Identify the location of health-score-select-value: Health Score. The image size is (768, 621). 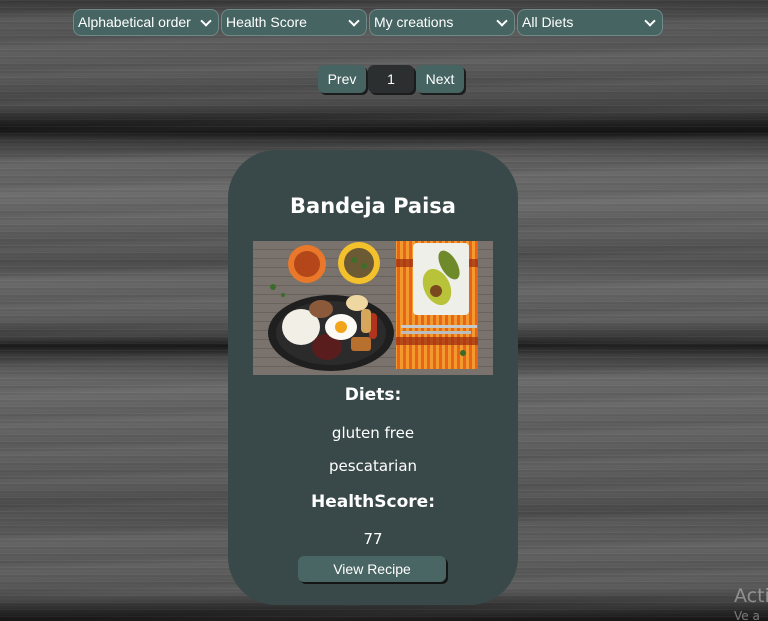
(266, 22).